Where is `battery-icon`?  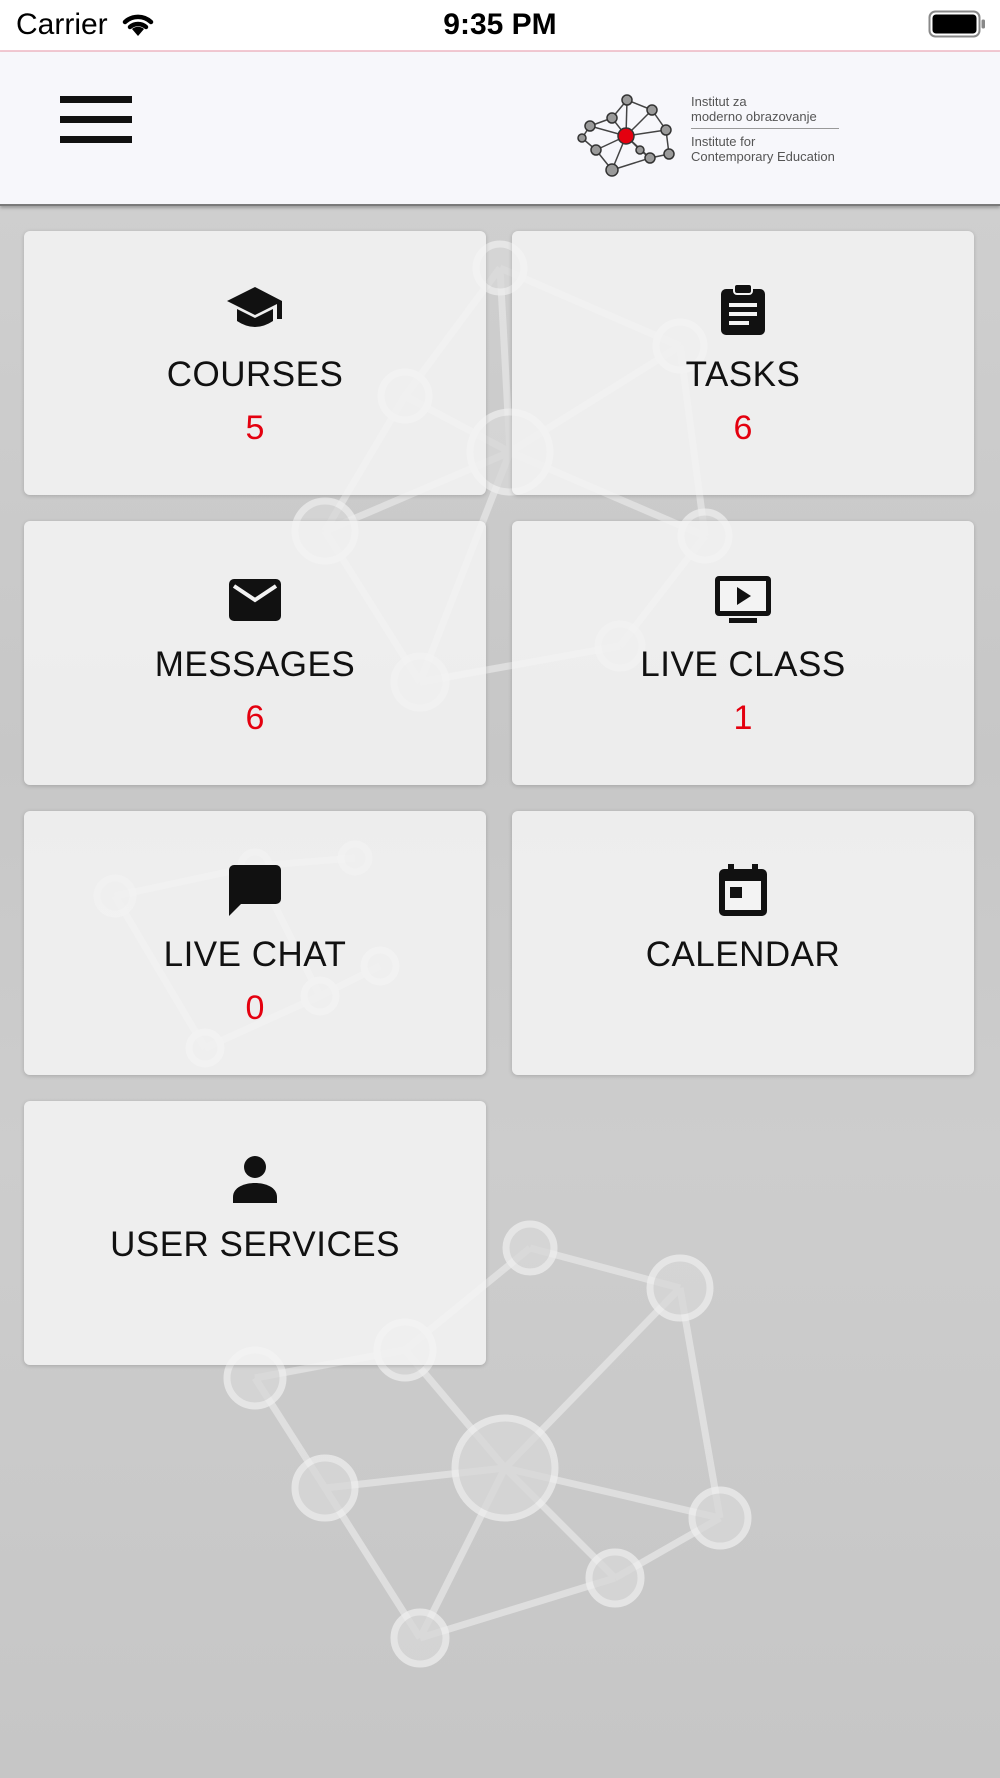
battery-icon is located at coordinates (956, 24).